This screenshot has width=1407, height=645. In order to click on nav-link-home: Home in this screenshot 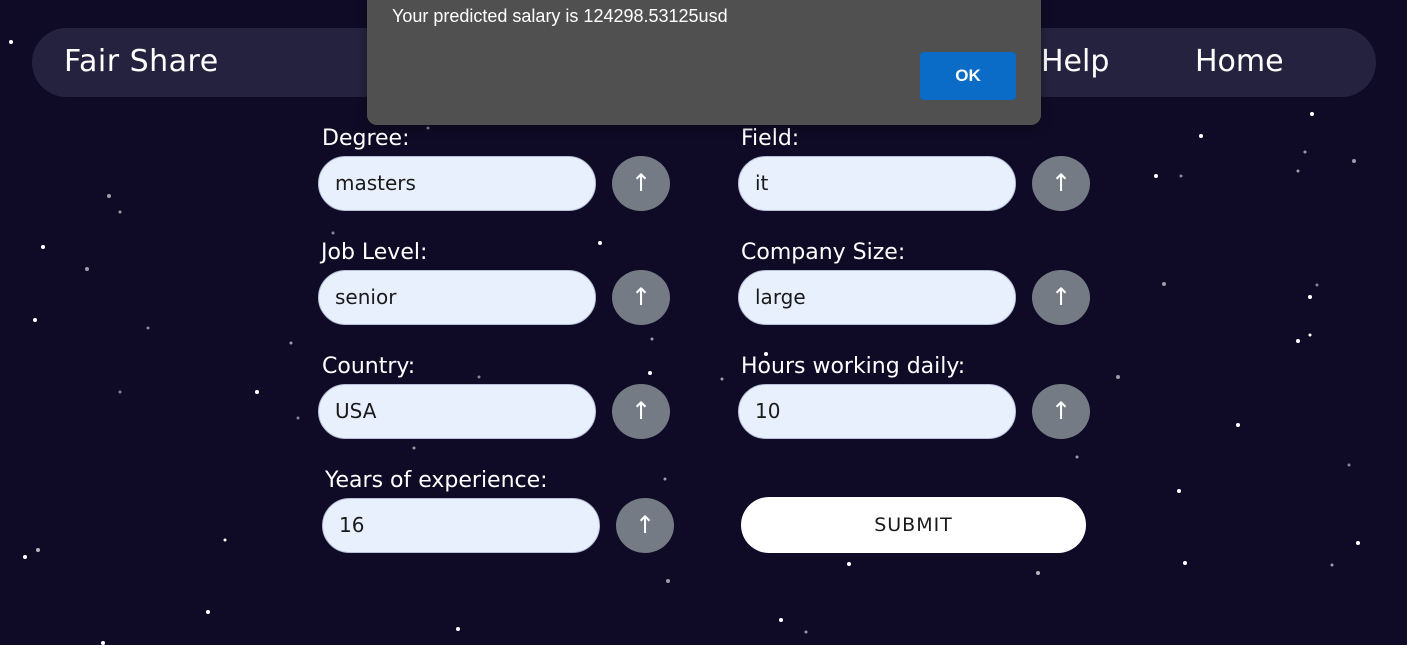, I will do `click(1239, 61)`.